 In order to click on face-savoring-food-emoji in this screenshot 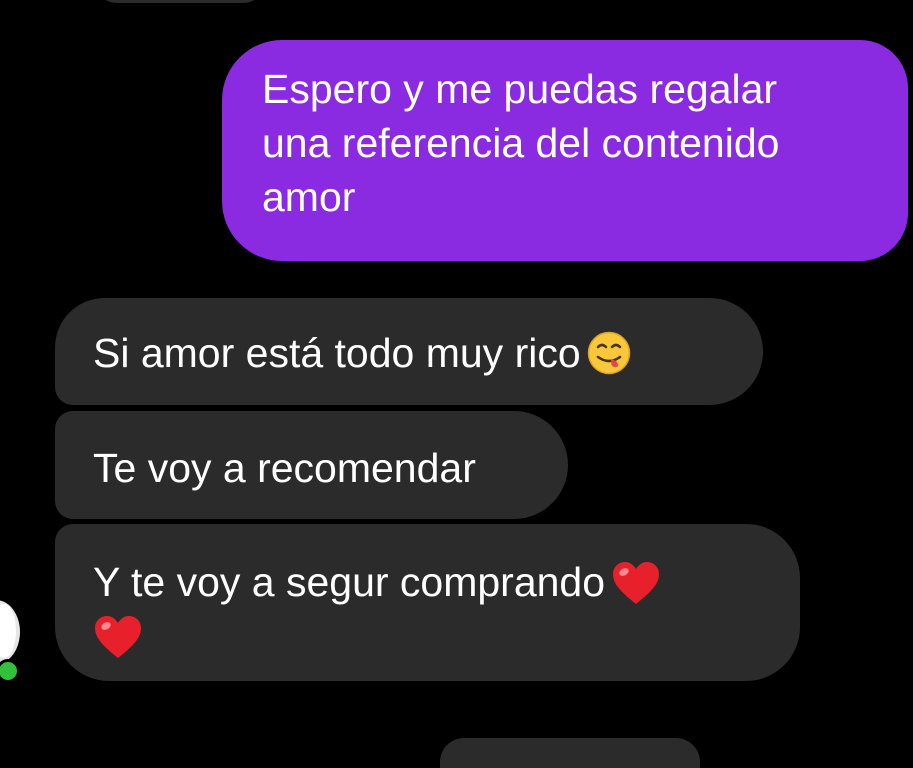, I will do `click(608, 353)`.